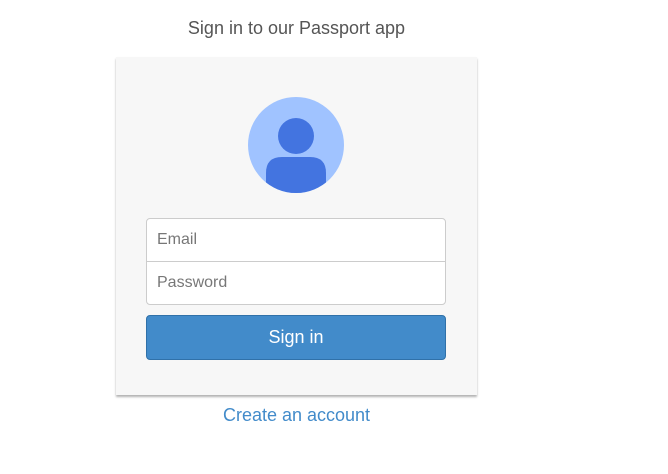  What do you see at coordinates (296, 337) in the screenshot?
I see `sign-in-button: Sign in` at bounding box center [296, 337].